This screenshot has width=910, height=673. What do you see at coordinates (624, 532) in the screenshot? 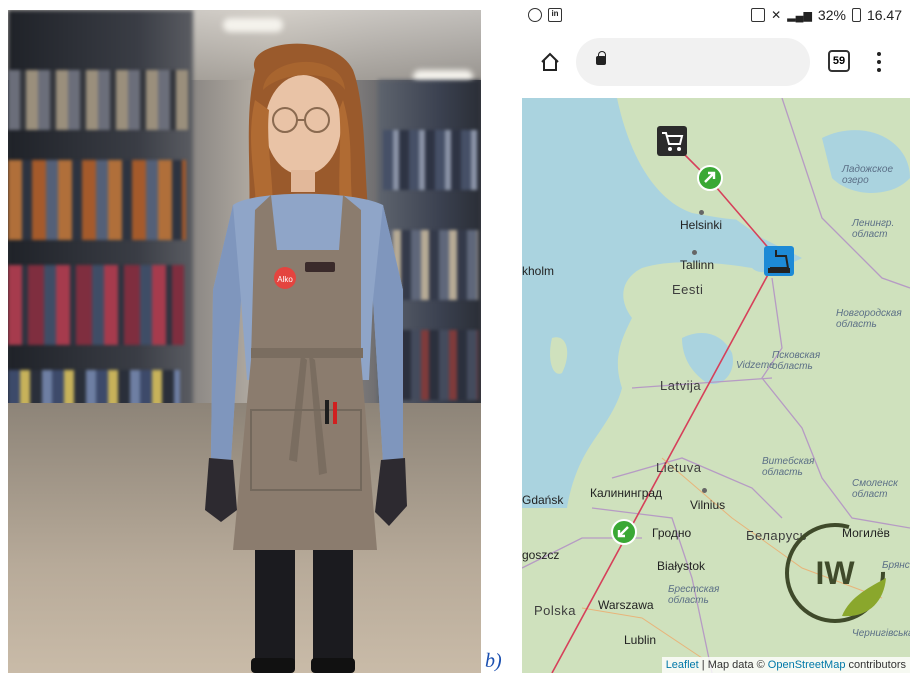
I see `green-arrow-marker-south` at bounding box center [624, 532].